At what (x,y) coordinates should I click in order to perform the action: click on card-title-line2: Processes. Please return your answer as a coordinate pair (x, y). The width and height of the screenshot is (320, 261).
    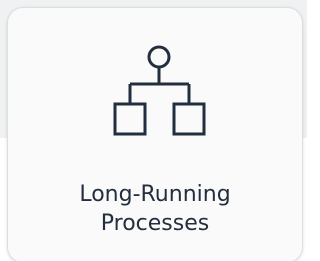
    Looking at the image, I should click on (155, 223).